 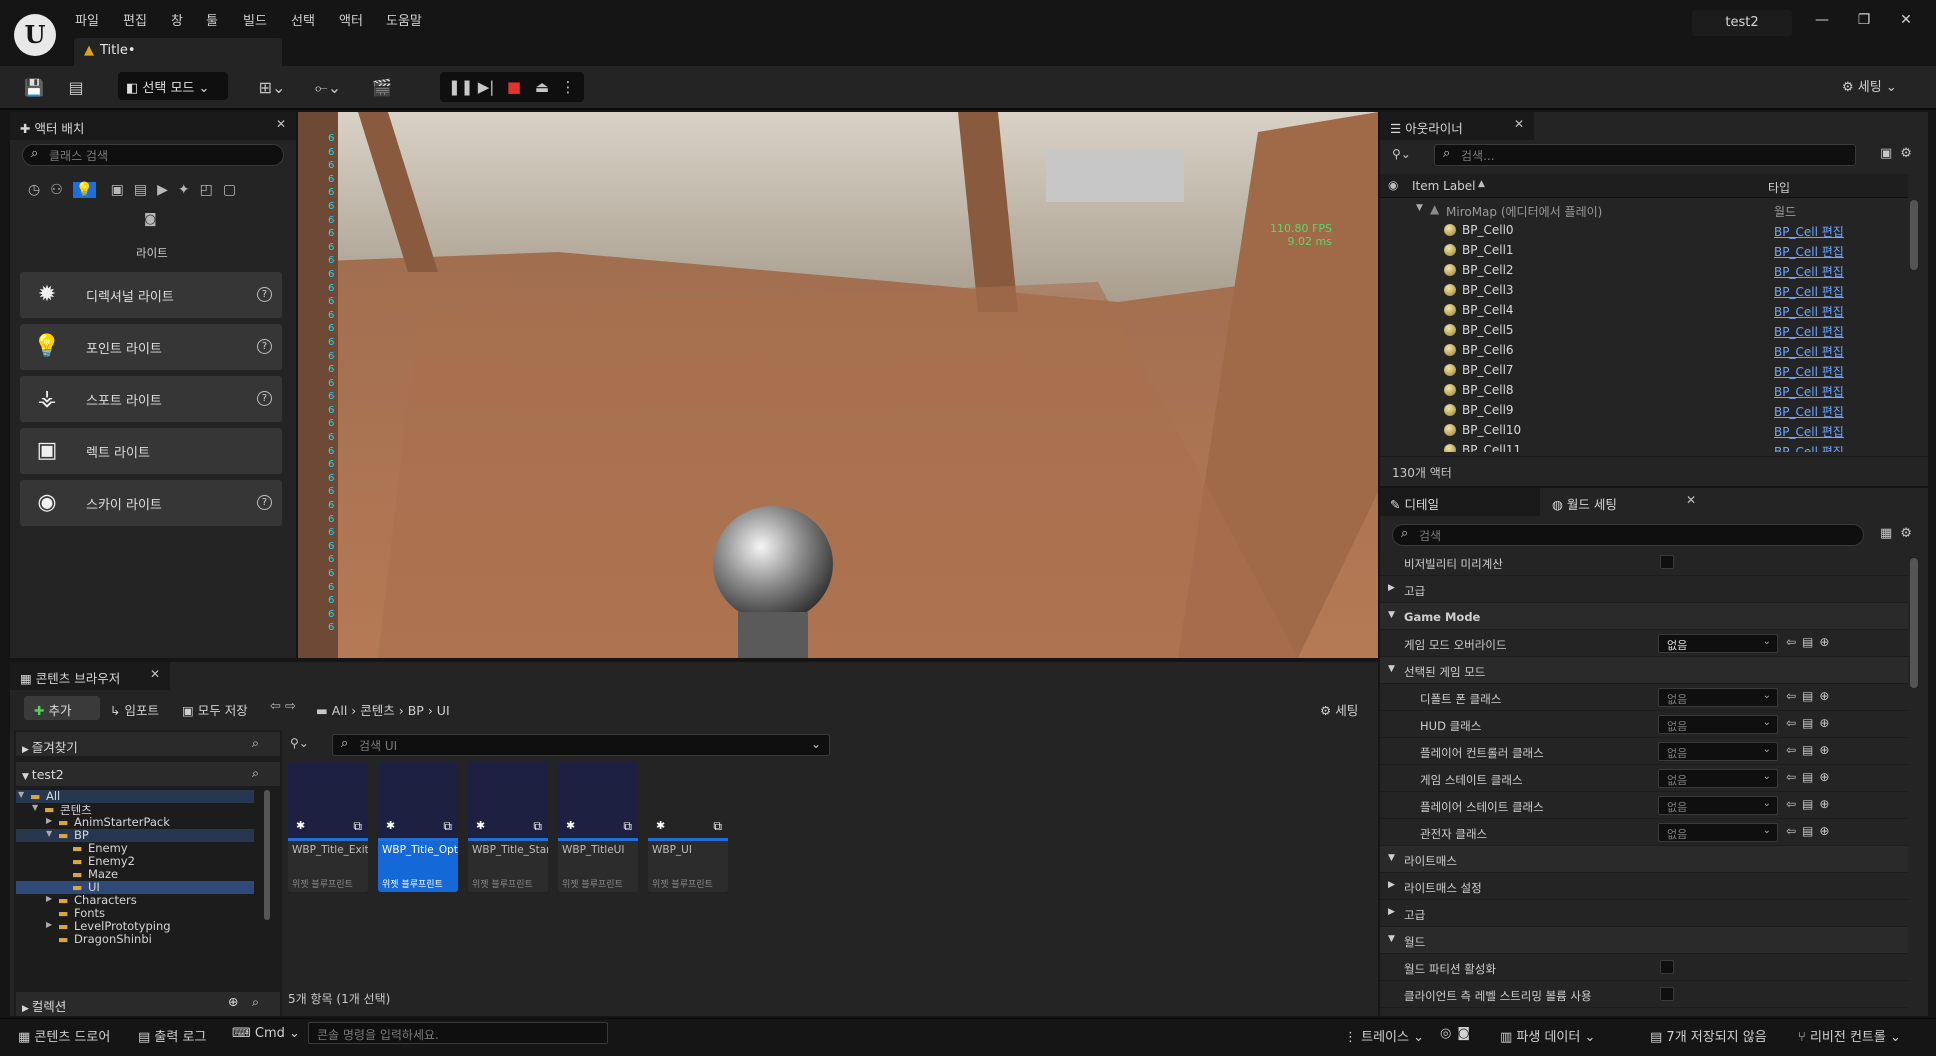 I want to click on outliner-row: BP_Cell7 BP_Cell 편집, so click(x=1644, y=370).